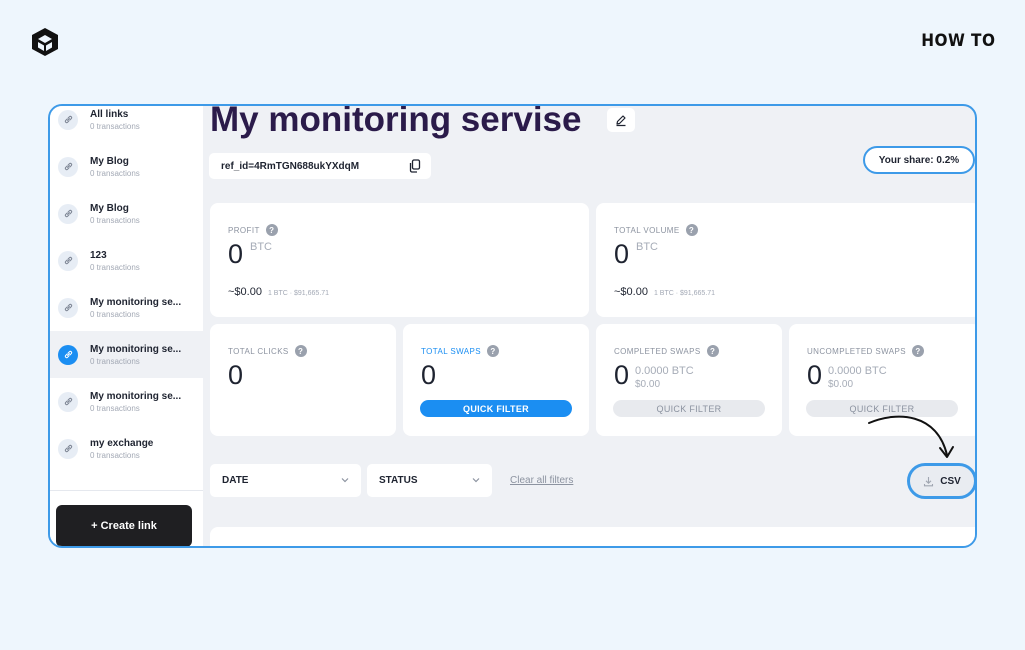 The height and width of the screenshot is (650, 1025). I want to click on swaps-quick-filter-button: QUICK FILTER, so click(496, 408).